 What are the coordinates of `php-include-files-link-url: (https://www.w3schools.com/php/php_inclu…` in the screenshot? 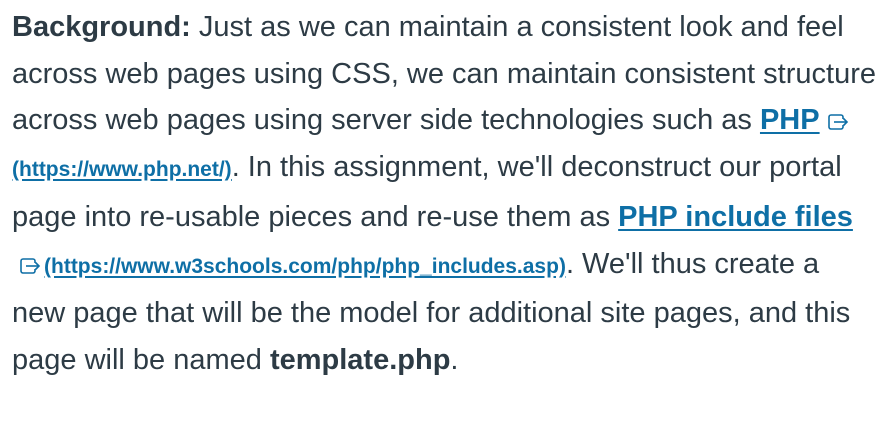 It's located at (305, 266).